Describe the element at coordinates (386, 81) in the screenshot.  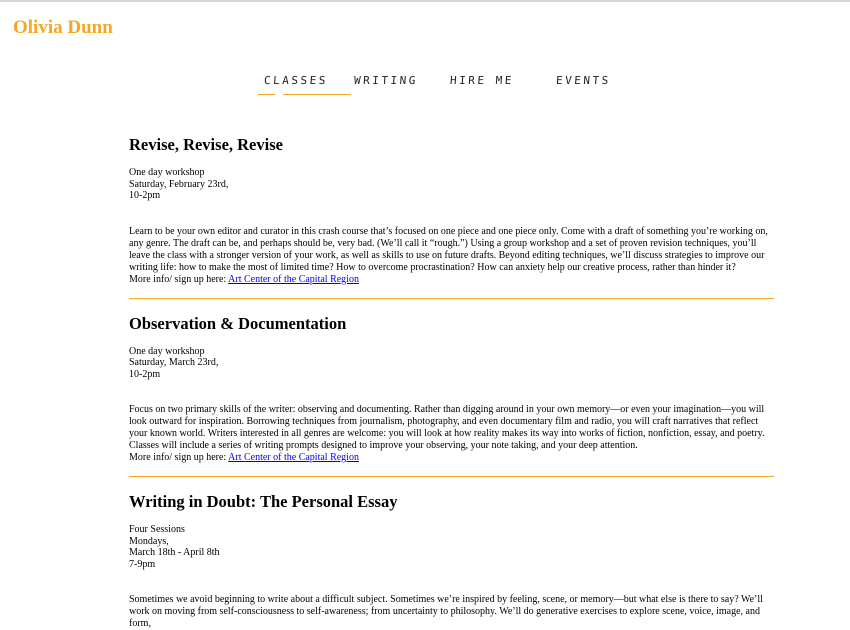
I see `nav-item-writing: Writing` at that location.